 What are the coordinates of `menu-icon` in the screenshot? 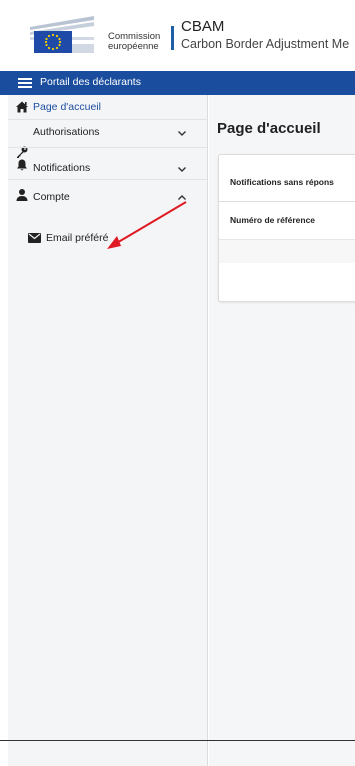 It's located at (25, 83).